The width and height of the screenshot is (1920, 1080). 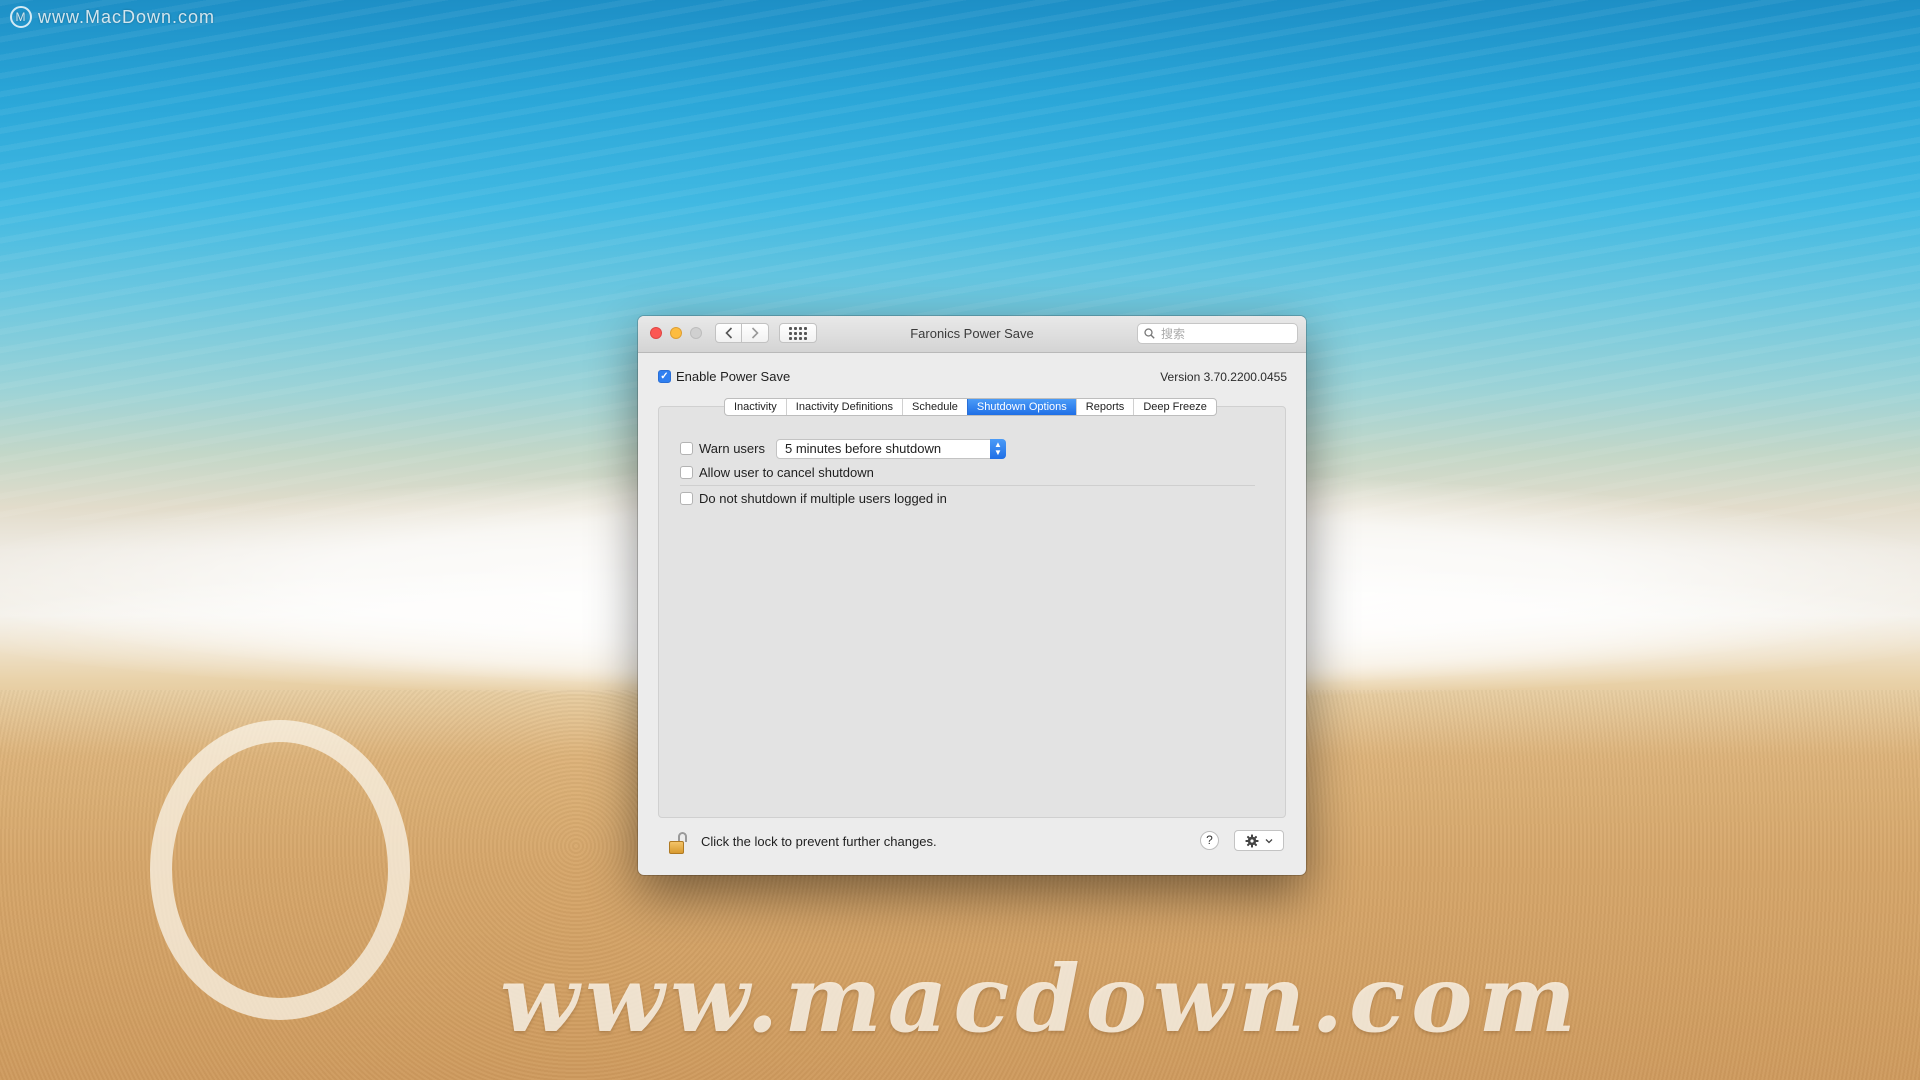 I want to click on enable-power-save-row: ✓ Enable Power Save, so click(x=724, y=376).